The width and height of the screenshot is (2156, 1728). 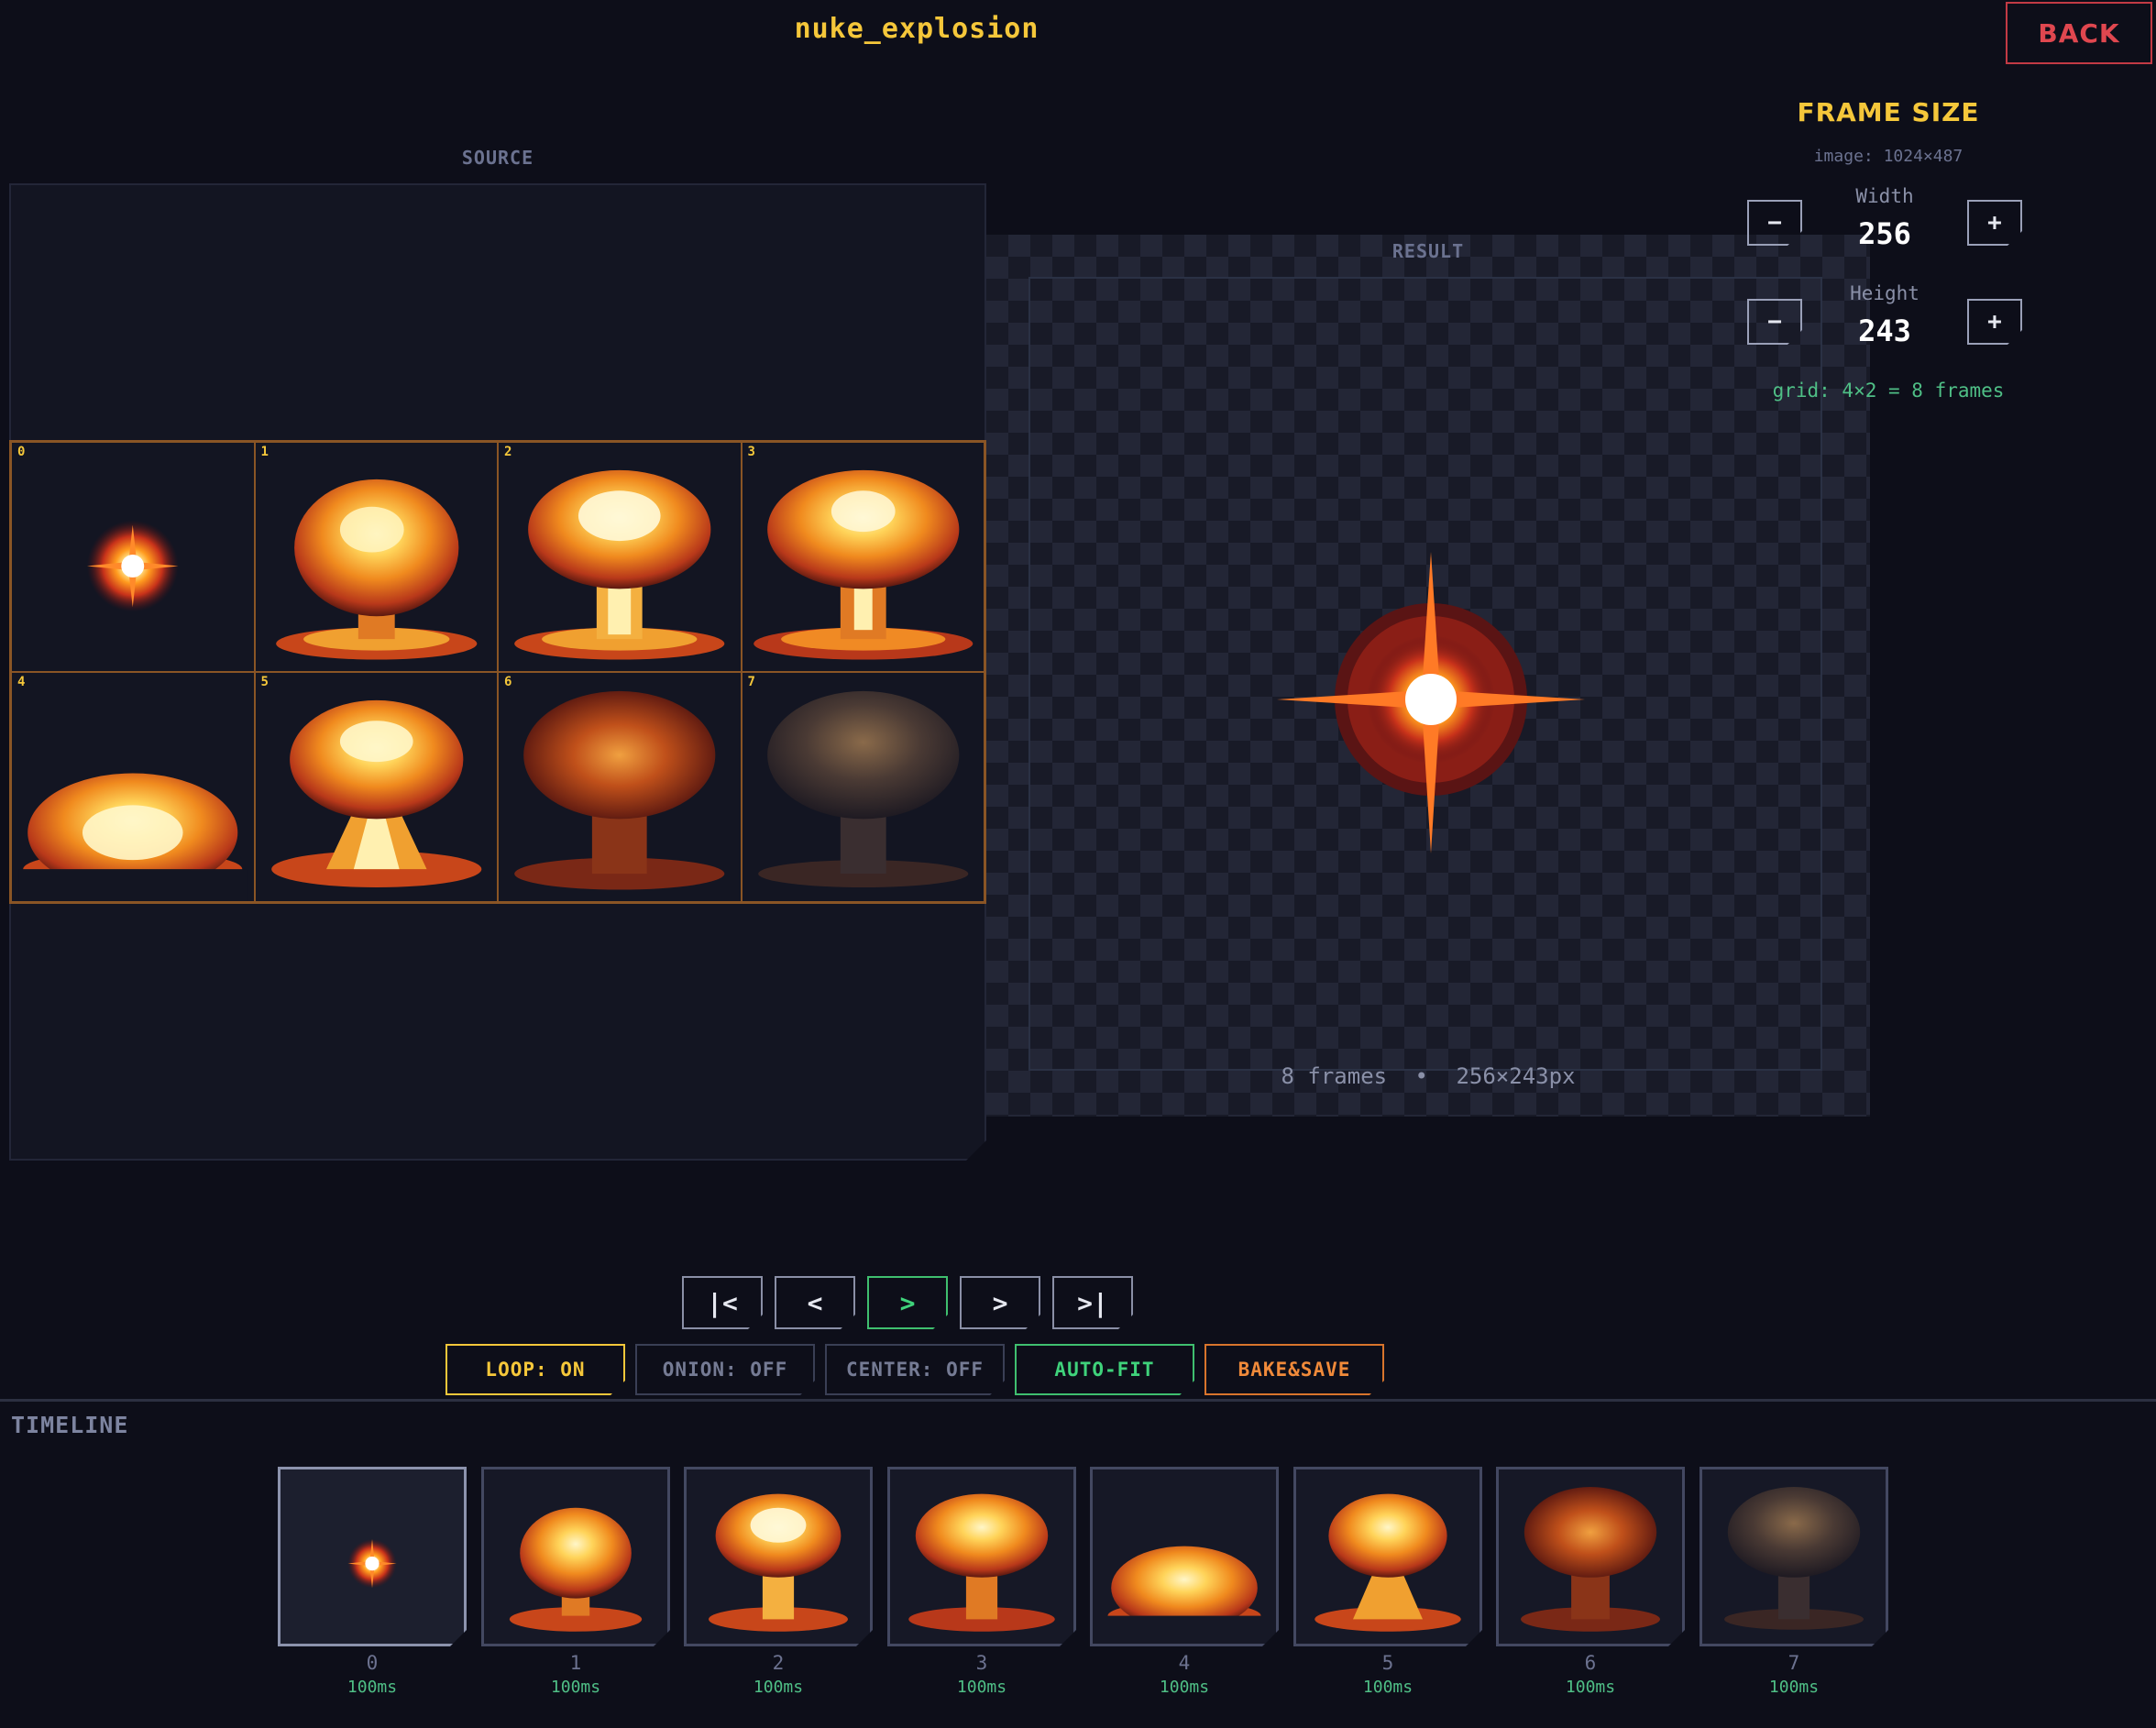 I want to click on sheet-cell: 5, so click(x=376, y=787).